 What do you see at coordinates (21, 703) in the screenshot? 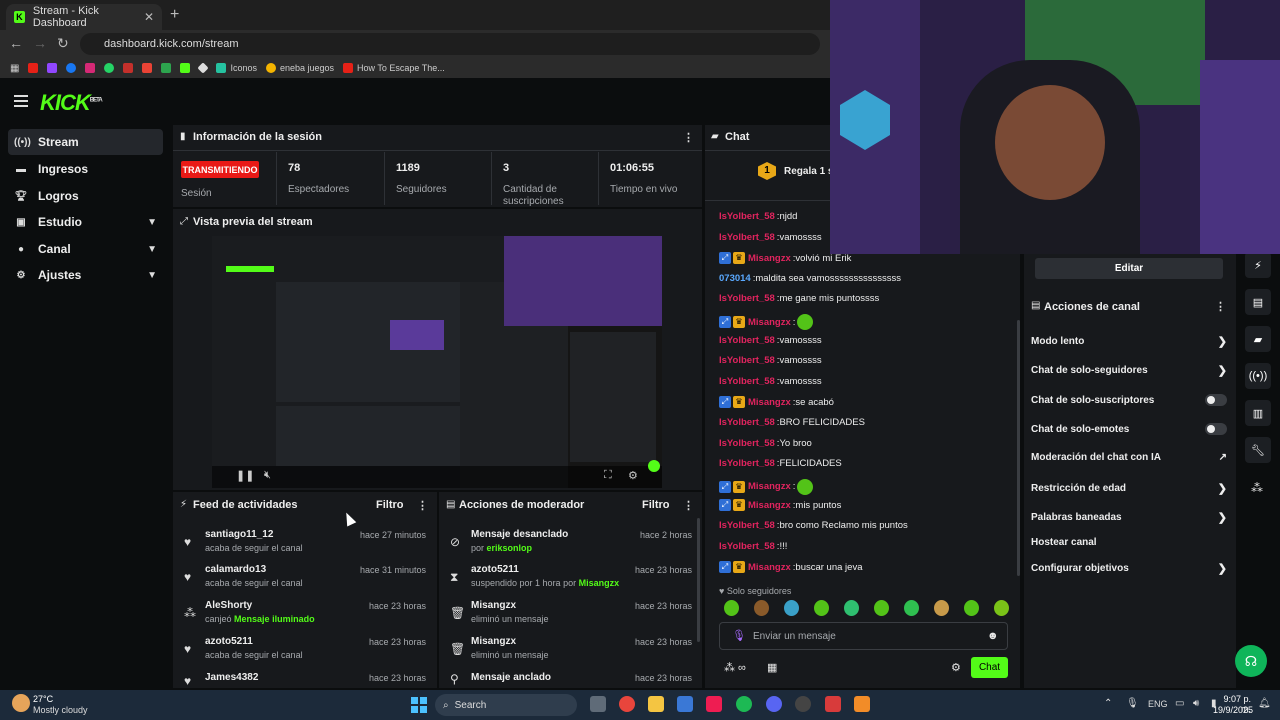
I see `weather-icon` at bounding box center [21, 703].